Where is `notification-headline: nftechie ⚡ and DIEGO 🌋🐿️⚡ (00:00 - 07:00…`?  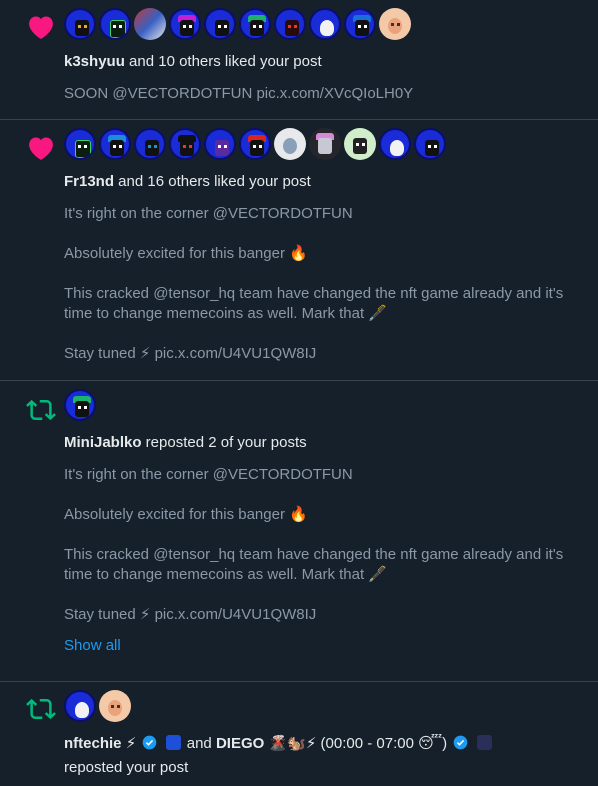 notification-headline: nftechie ⚡ and DIEGO 🌋🐿️⚡ (00:00 - 07:00… is located at coordinates (323, 744).